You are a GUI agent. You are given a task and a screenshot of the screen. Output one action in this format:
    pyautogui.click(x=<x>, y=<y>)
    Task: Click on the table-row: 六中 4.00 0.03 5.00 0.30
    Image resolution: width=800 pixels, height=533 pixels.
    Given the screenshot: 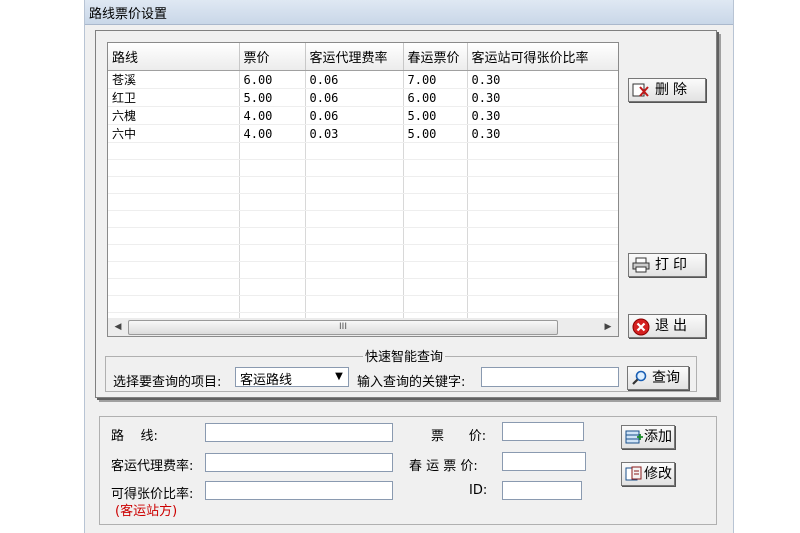 What is the action you would take?
    pyautogui.click(x=363, y=133)
    